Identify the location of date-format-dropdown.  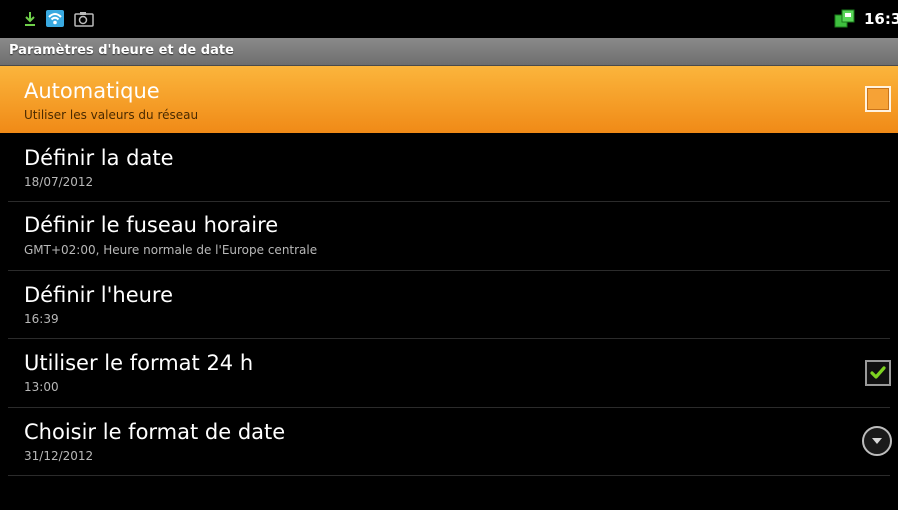
(877, 441).